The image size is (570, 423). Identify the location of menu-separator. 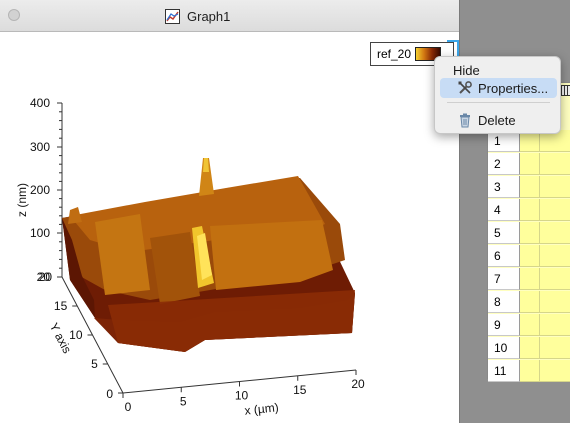
(498, 102).